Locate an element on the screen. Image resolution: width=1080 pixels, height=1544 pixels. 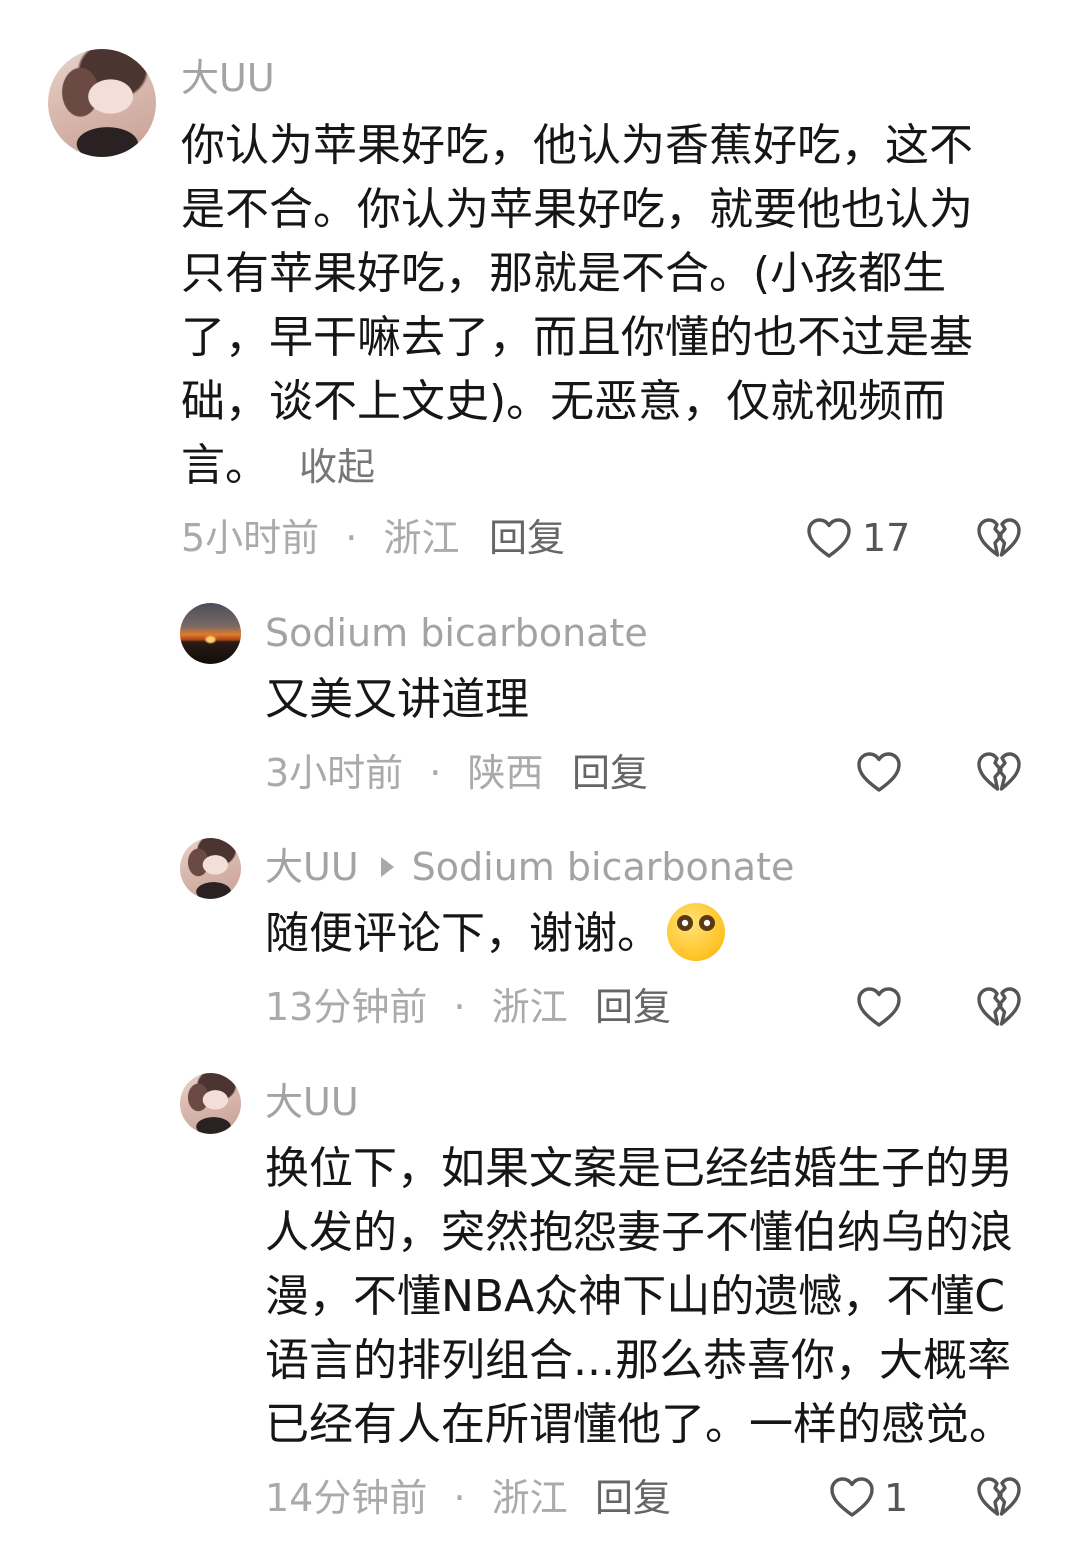
reply-time: 14分钟前 is located at coordinates (346, 1498).